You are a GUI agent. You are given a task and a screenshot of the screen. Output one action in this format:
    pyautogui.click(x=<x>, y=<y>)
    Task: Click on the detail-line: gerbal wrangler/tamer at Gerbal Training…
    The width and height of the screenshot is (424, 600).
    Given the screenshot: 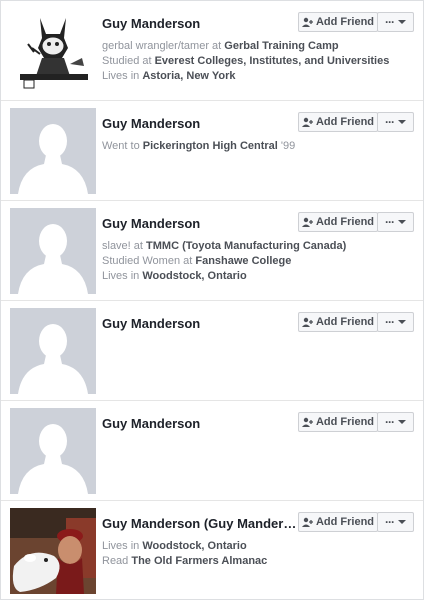 What is the action you would take?
    pyautogui.click(x=220, y=46)
    